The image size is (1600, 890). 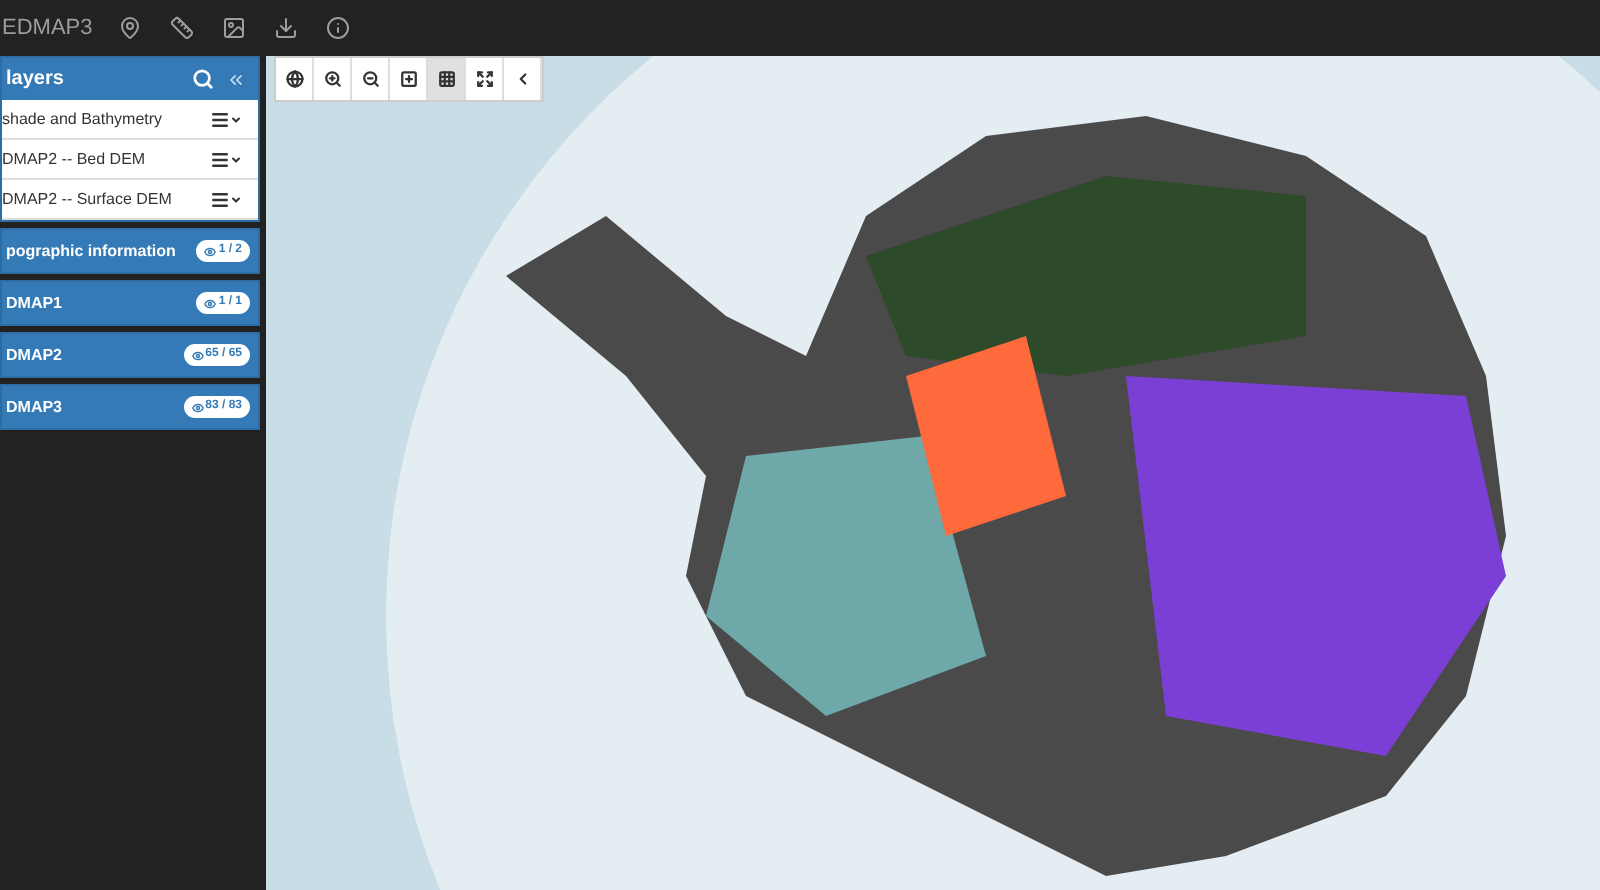 I want to click on zoom-in-icon, so click(x=332, y=79).